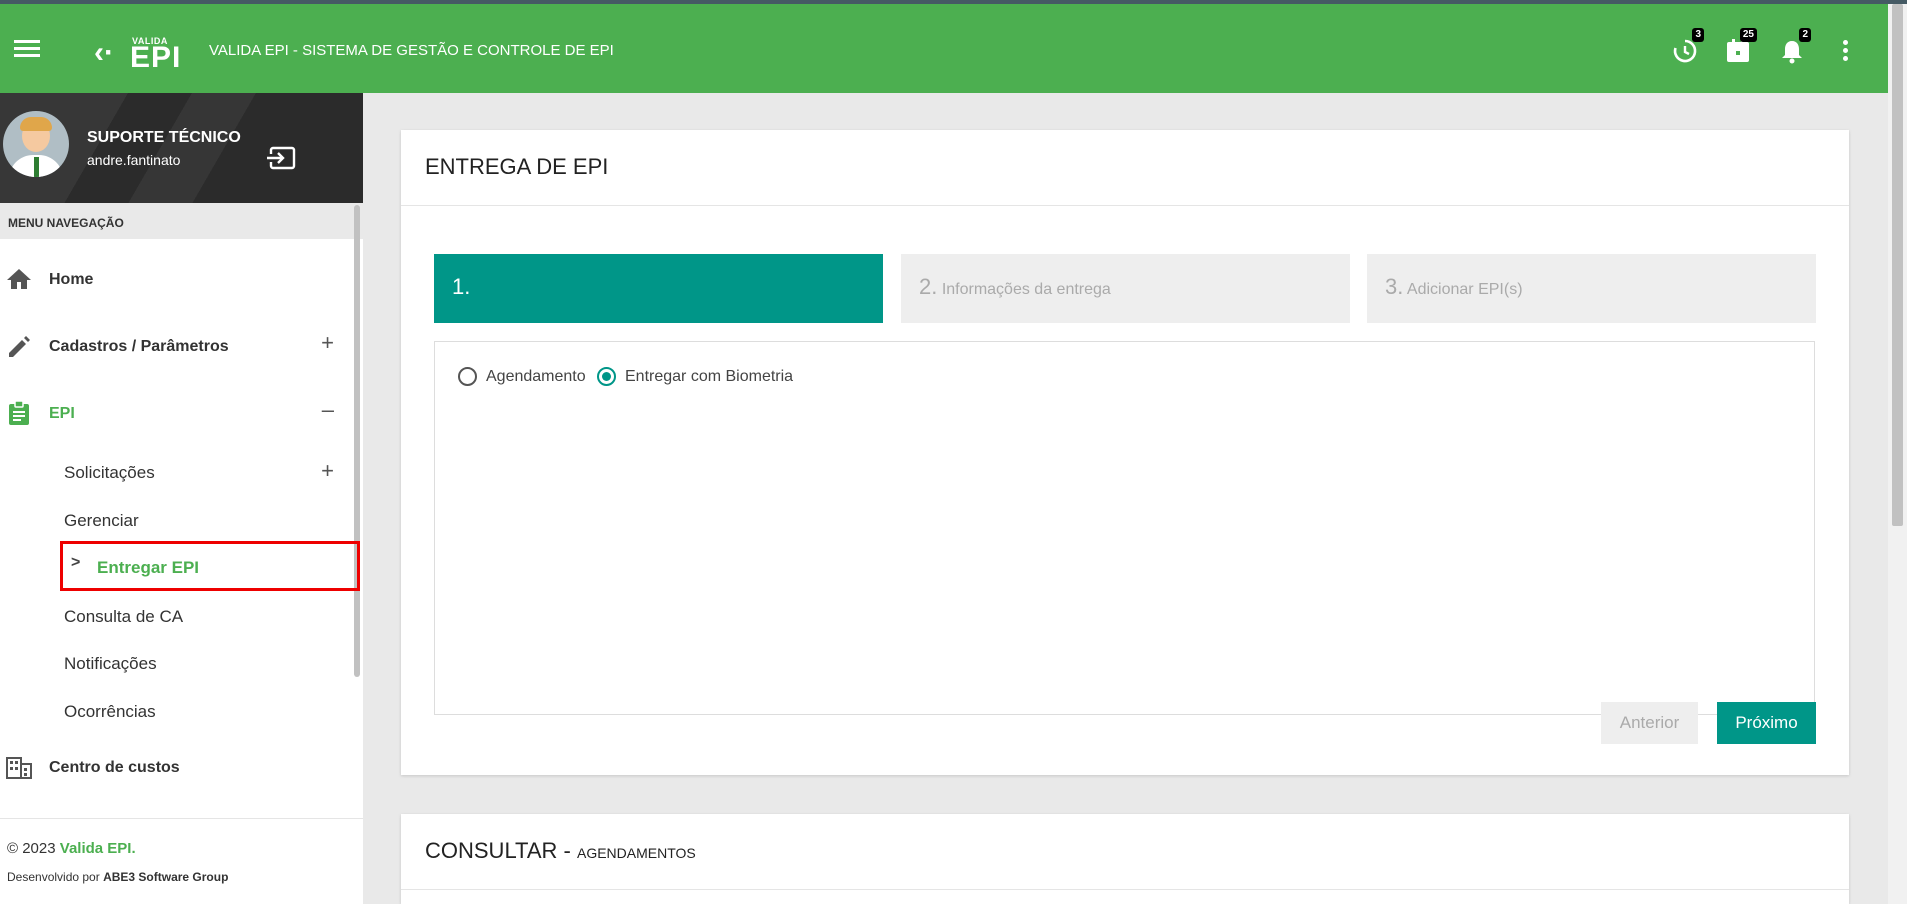 Image resolution: width=1907 pixels, height=904 pixels. What do you see at coordinates (1125, 288) in the screenshot?
I see `step-2: 2. Informações da entrega` at bounding box center [1125, 288].